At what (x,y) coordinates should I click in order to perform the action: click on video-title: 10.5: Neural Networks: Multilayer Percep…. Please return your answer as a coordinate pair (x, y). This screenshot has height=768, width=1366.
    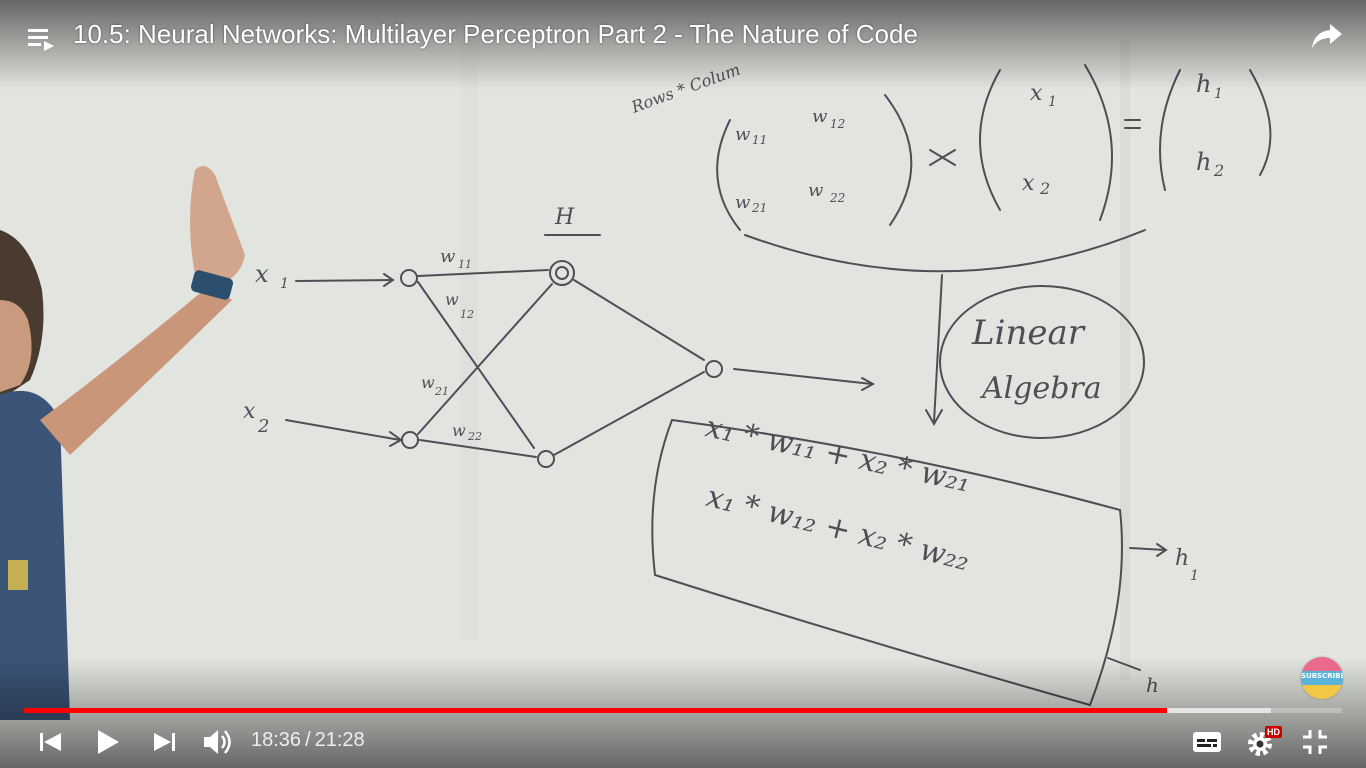
    Looking at the image, I should click on (495, 34).